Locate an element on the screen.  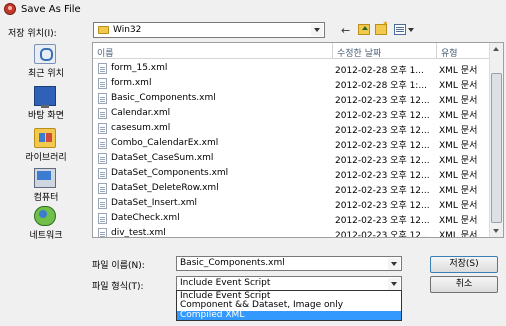
file-name: form.xml is located at coordinates (131, 83).